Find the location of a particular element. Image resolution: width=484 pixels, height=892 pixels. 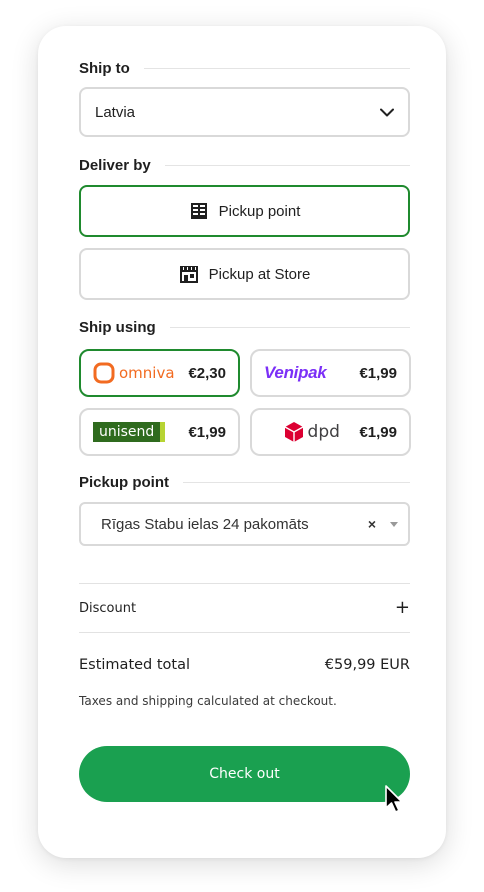

country-select: Latvia is located at coordinates (244, 112).